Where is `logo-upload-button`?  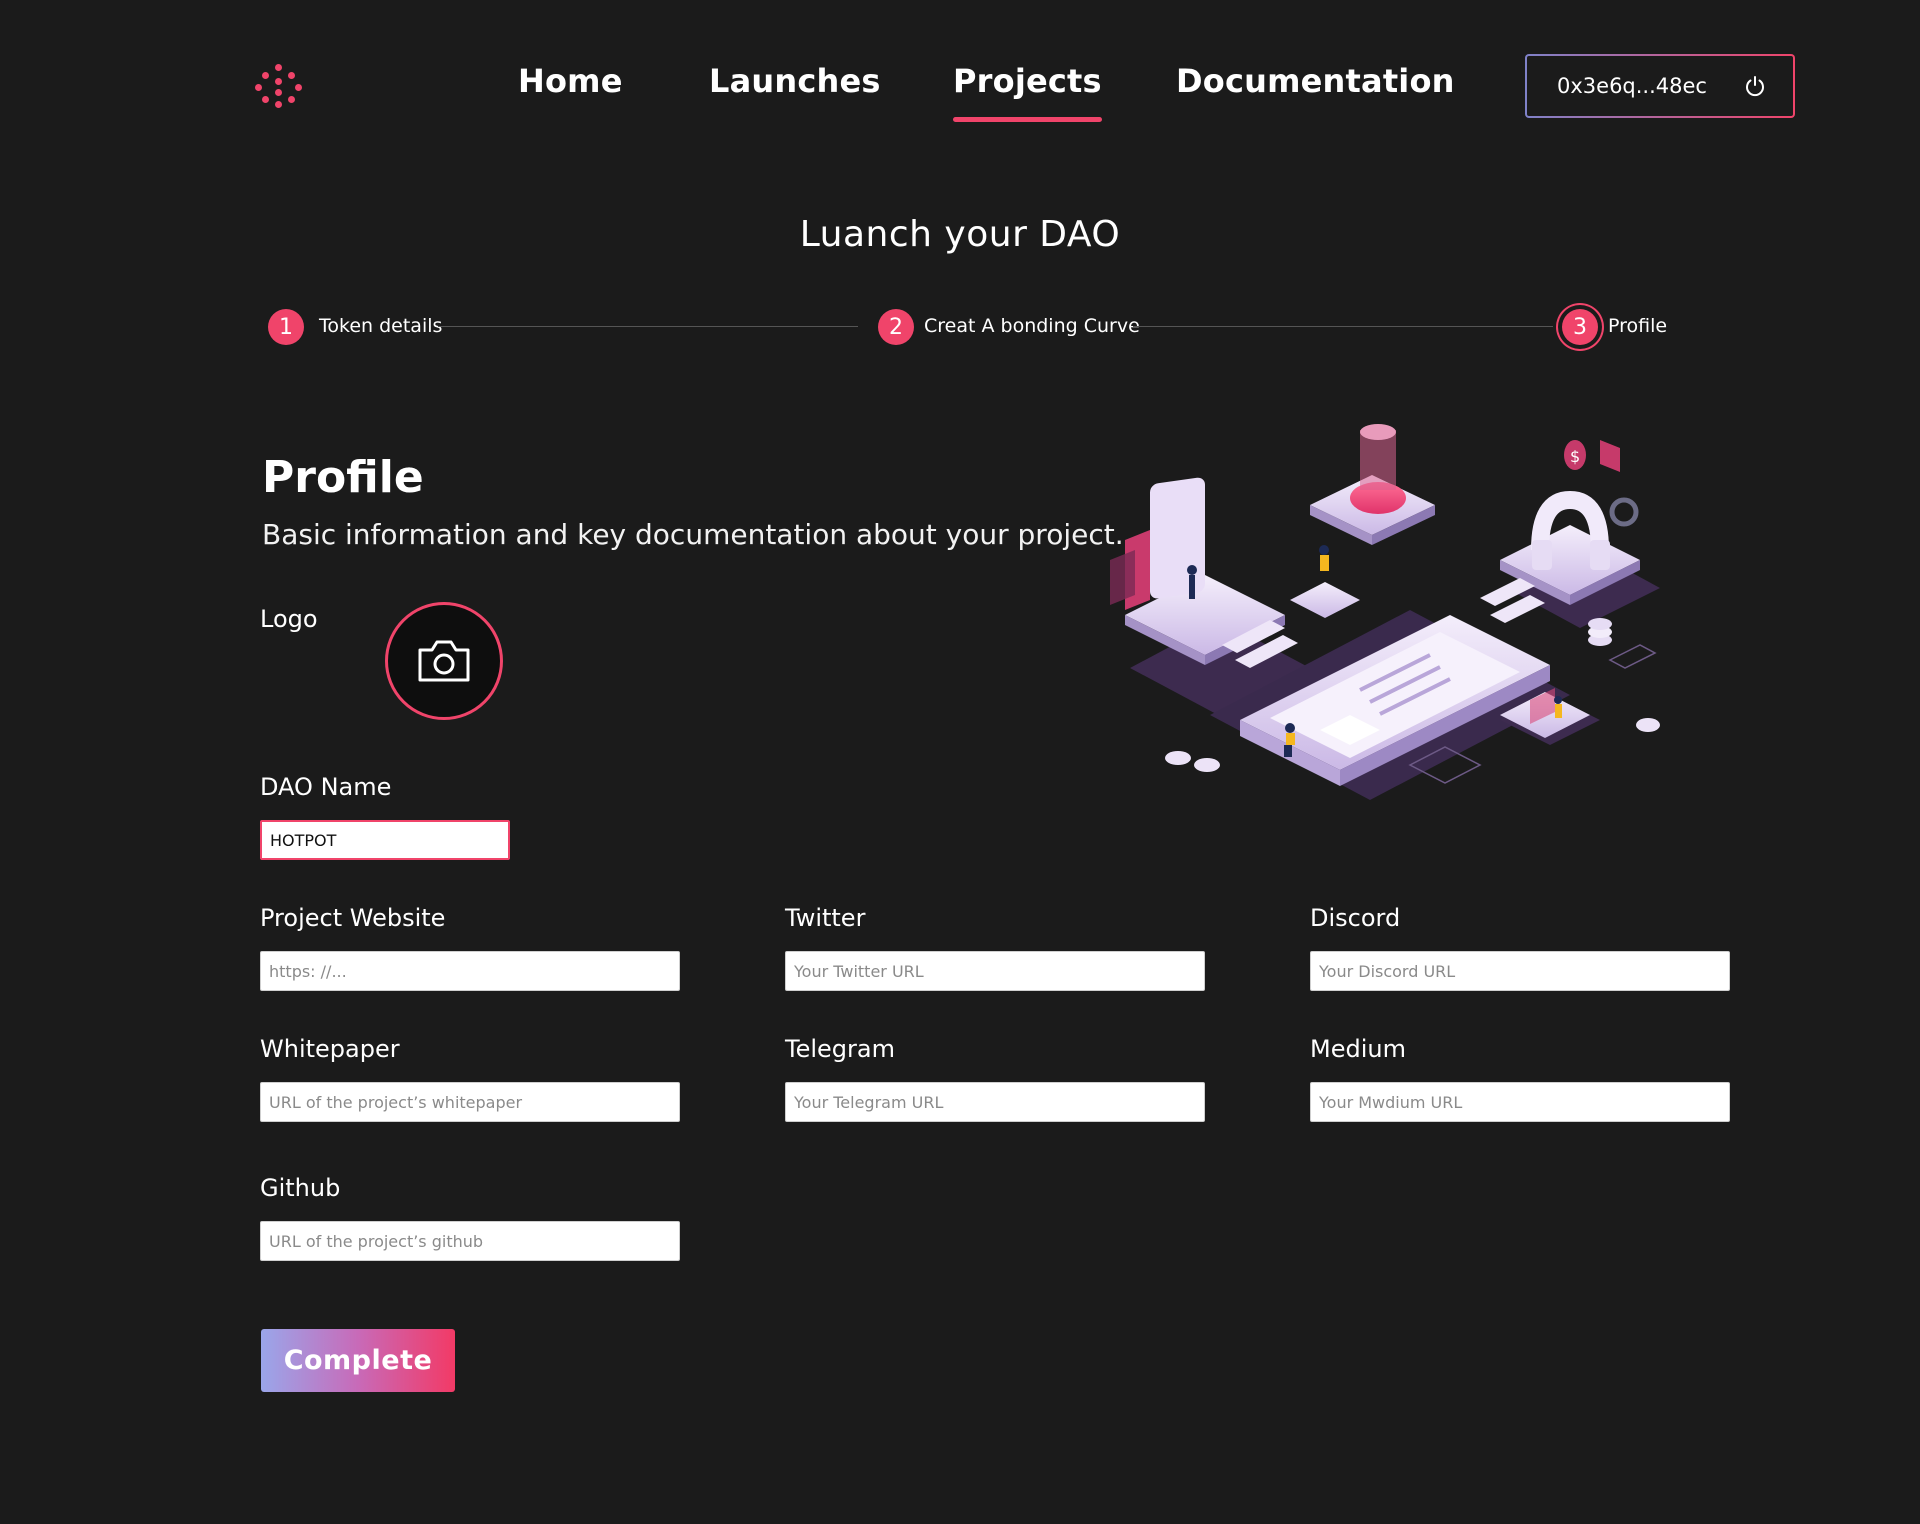
logo-upload-button is located at coordinates (444, 661).